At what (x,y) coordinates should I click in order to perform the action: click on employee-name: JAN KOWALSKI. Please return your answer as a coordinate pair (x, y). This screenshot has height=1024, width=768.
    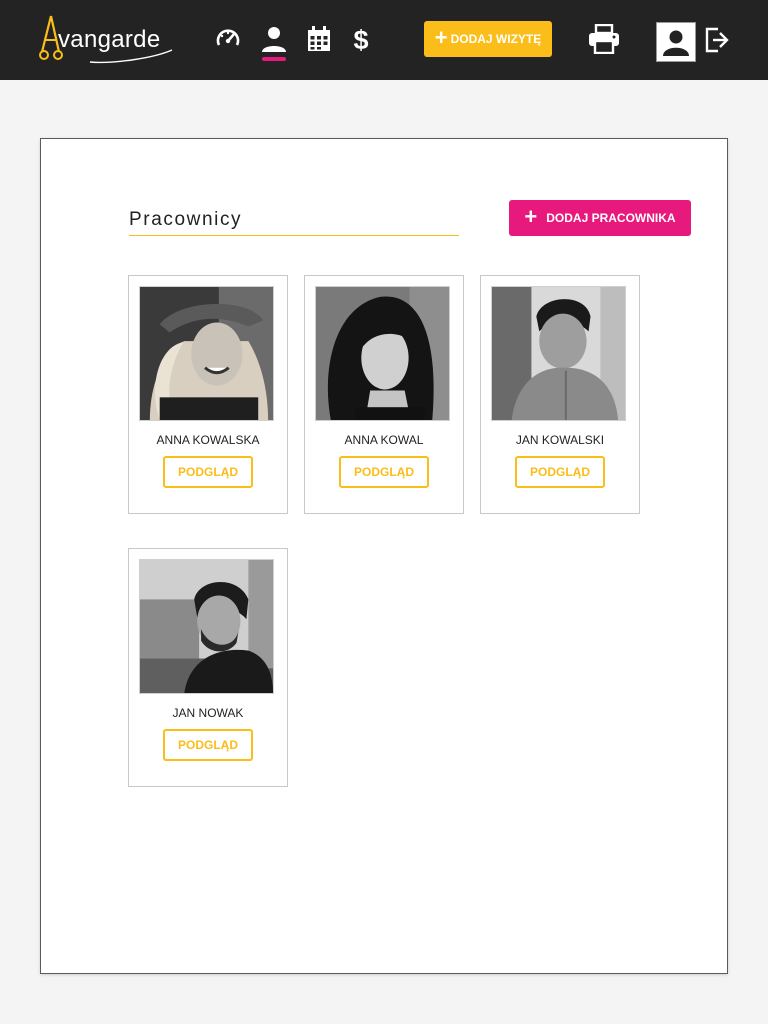
    Looking at the image, I should click on (560, 440).